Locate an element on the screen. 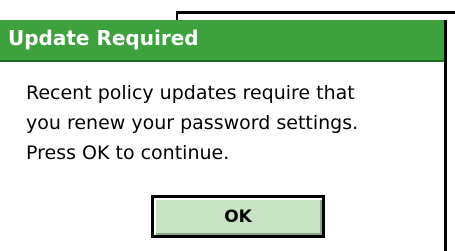 The image size is (455, 251). dialog-title: Update Required is located at coordinates (103, 38).